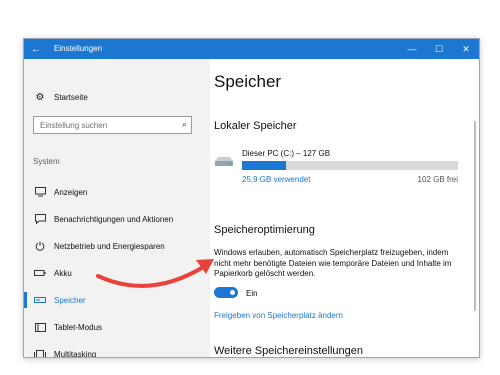  I want to click on toggle-knob, so click(232, 292).